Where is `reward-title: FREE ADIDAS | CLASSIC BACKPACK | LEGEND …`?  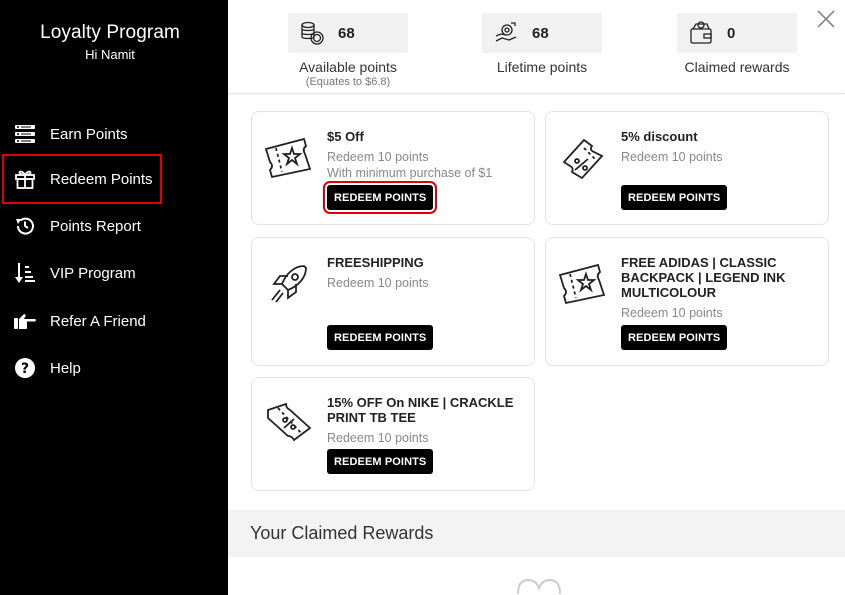
reward-title: FREE ADIDAS | CLASSIC BACKPACK | LEGEND … is located at coordinates (703, 277).